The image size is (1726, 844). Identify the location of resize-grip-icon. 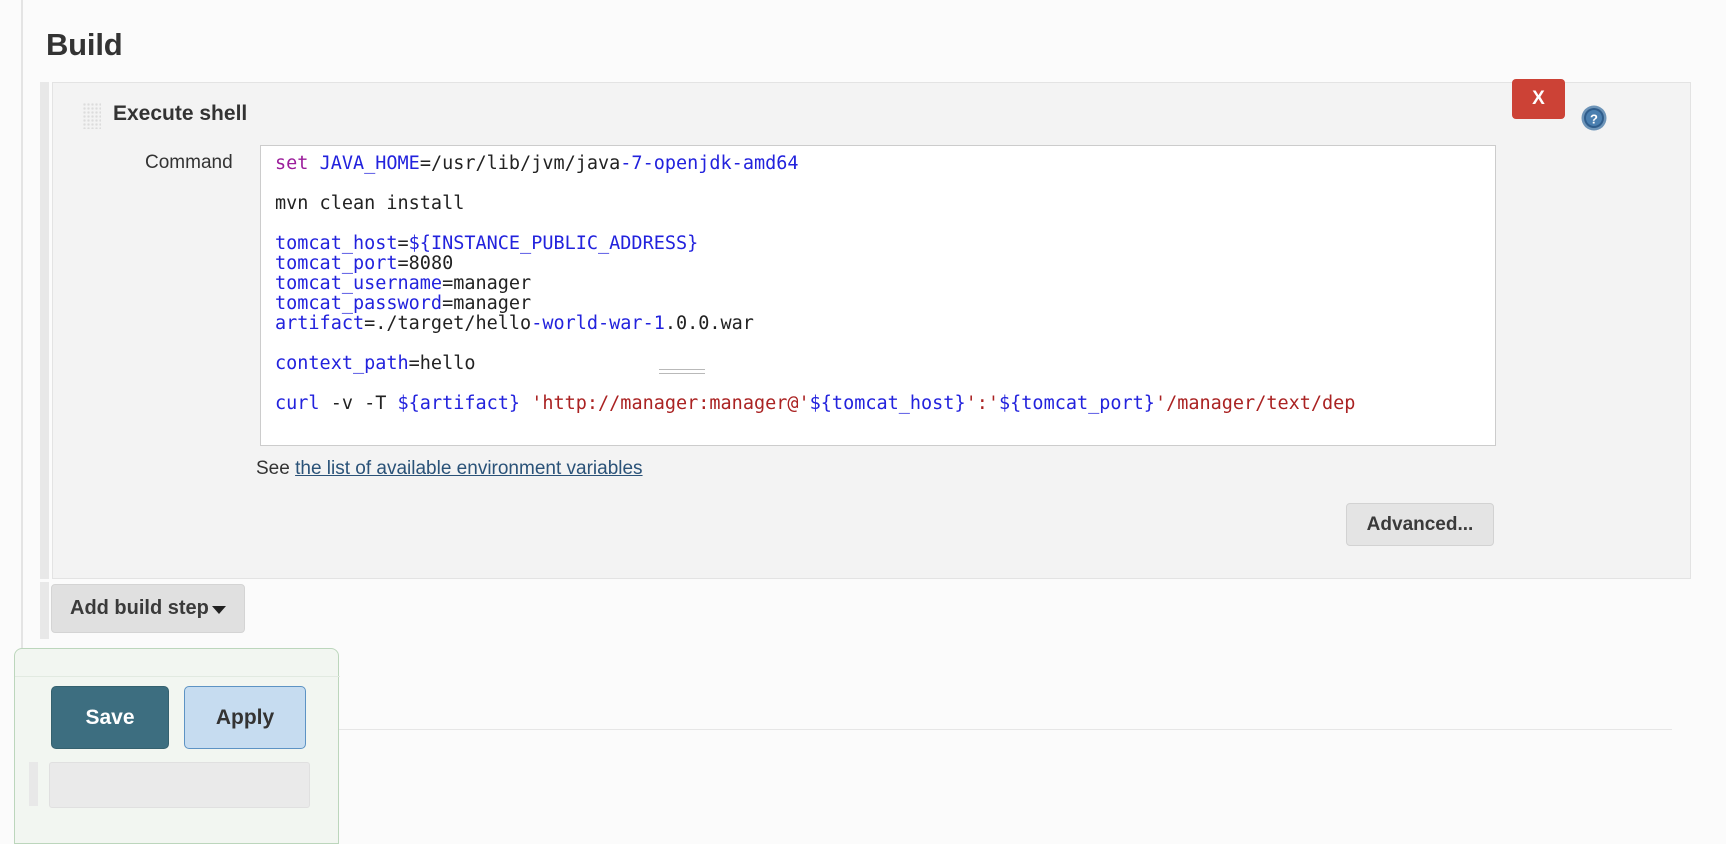
(682, 373).